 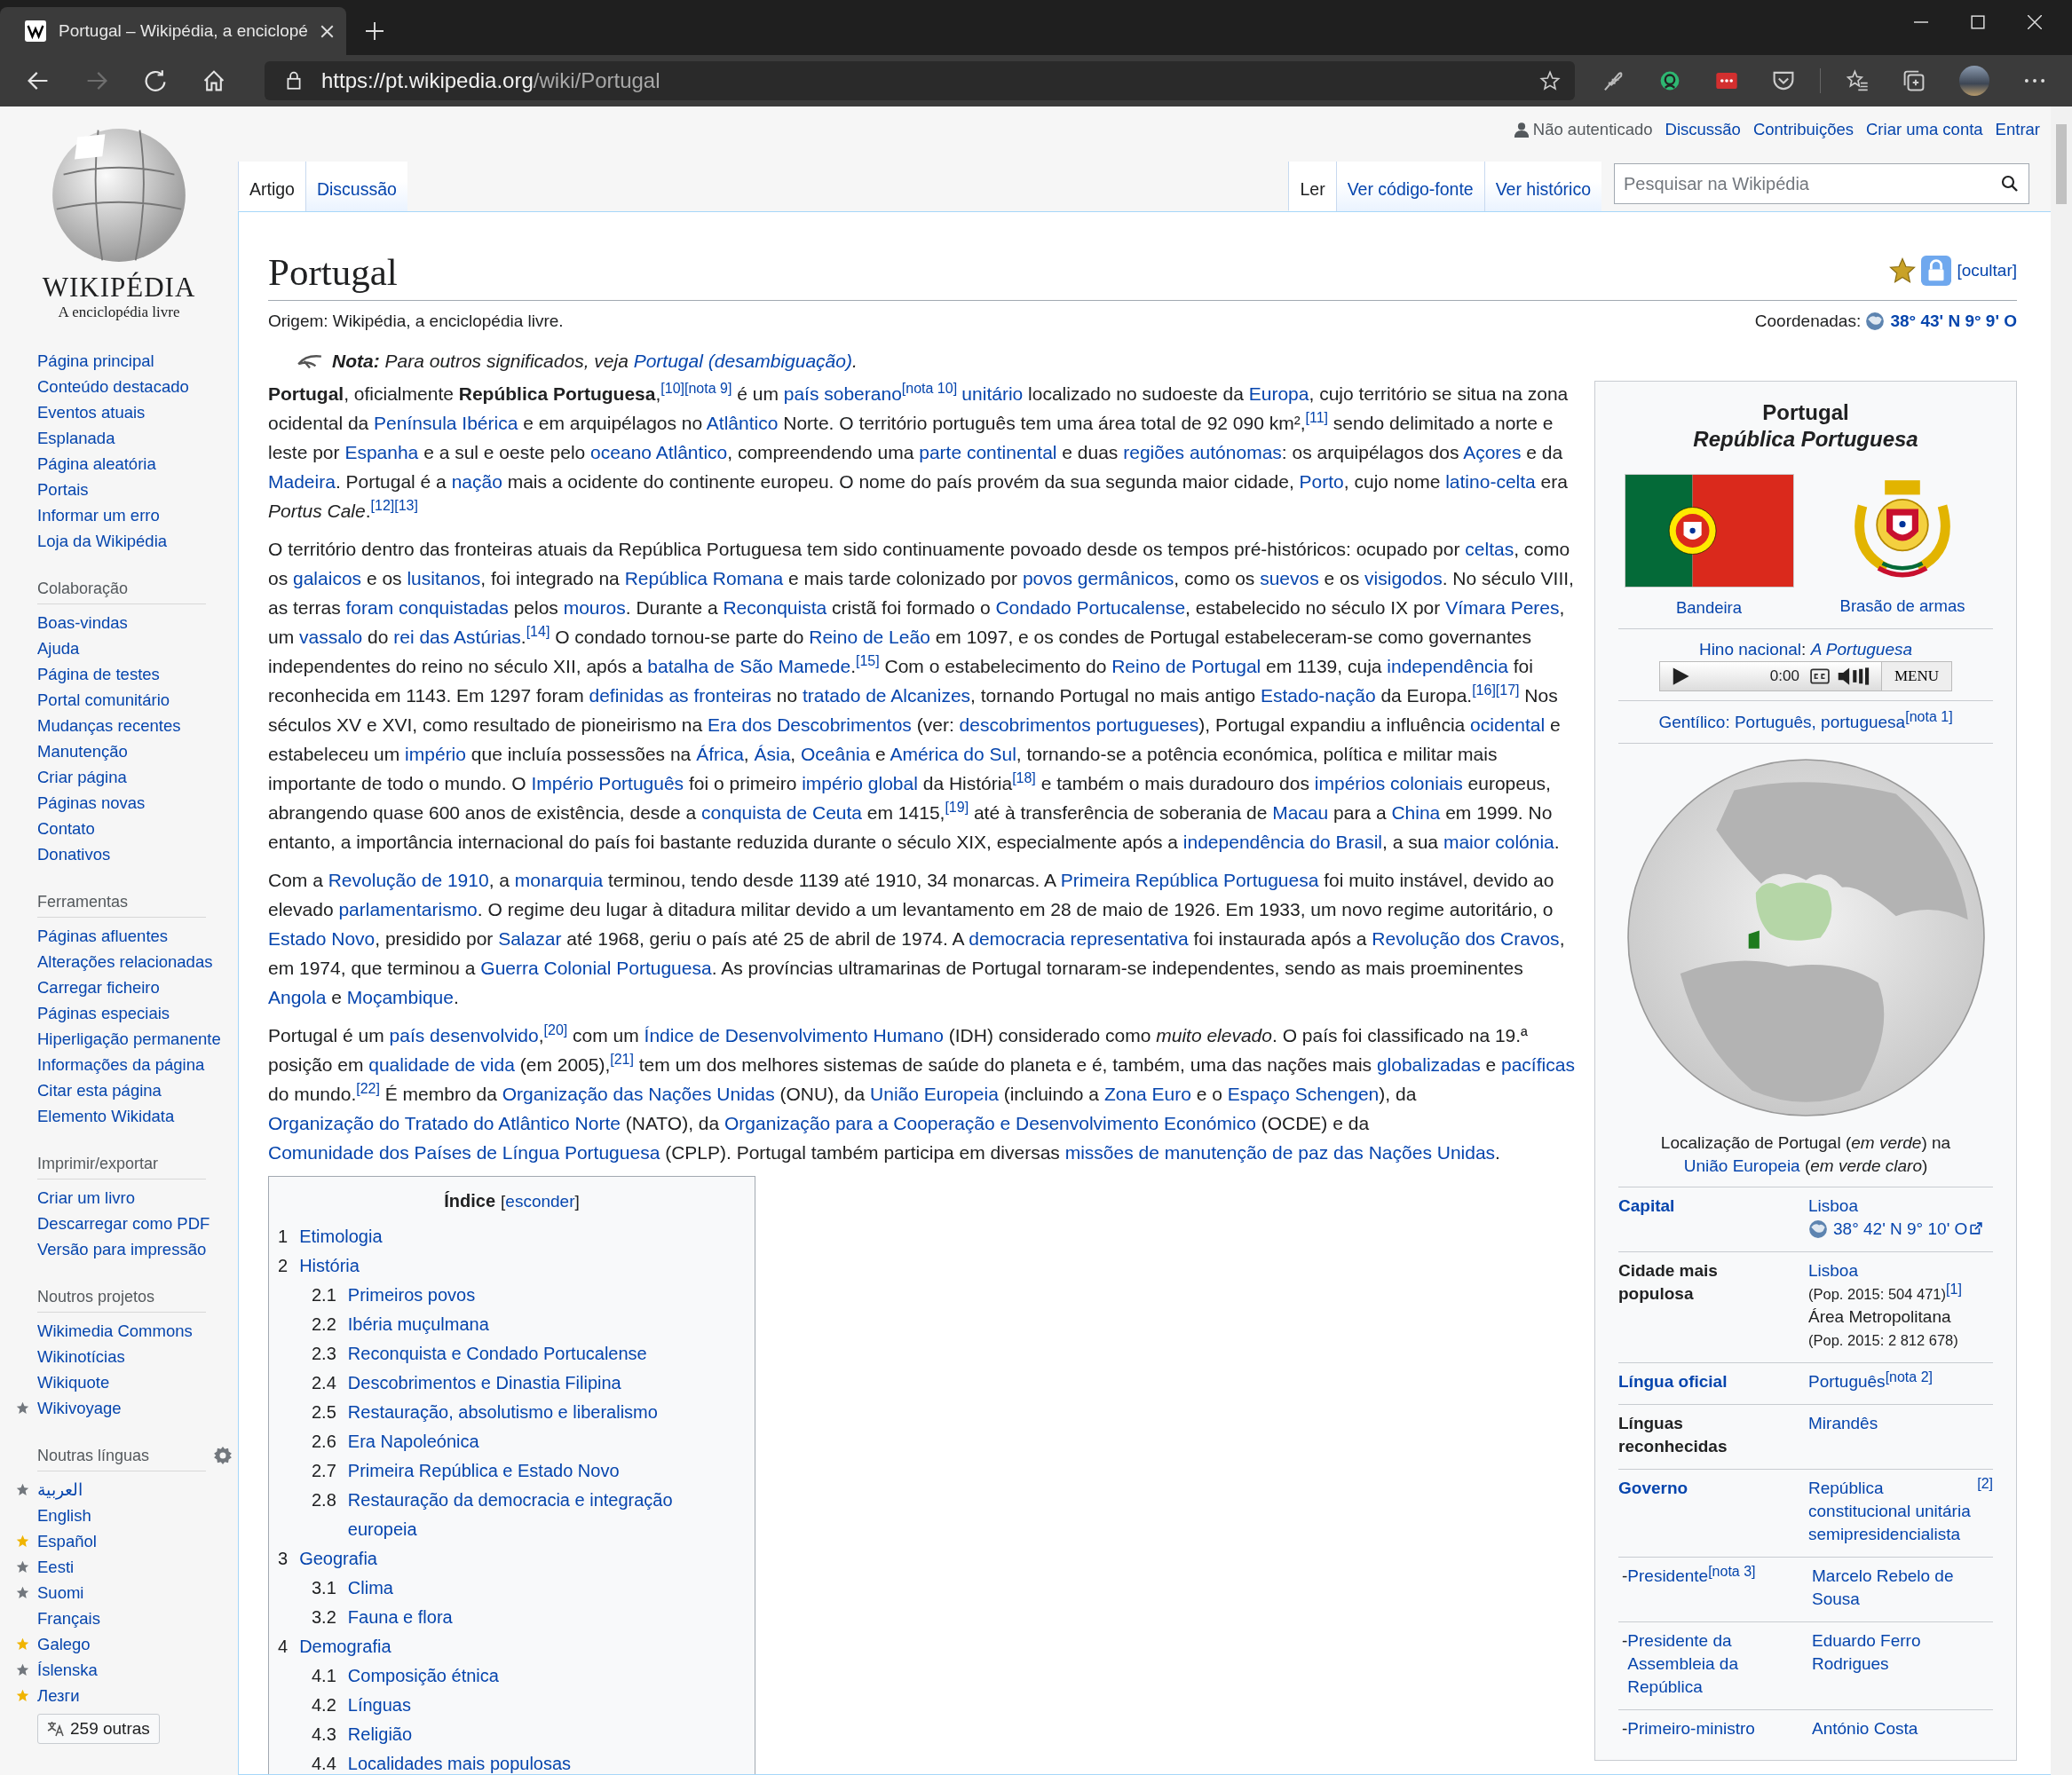 I want to click on search-icon, so click(x=2010, y=184).